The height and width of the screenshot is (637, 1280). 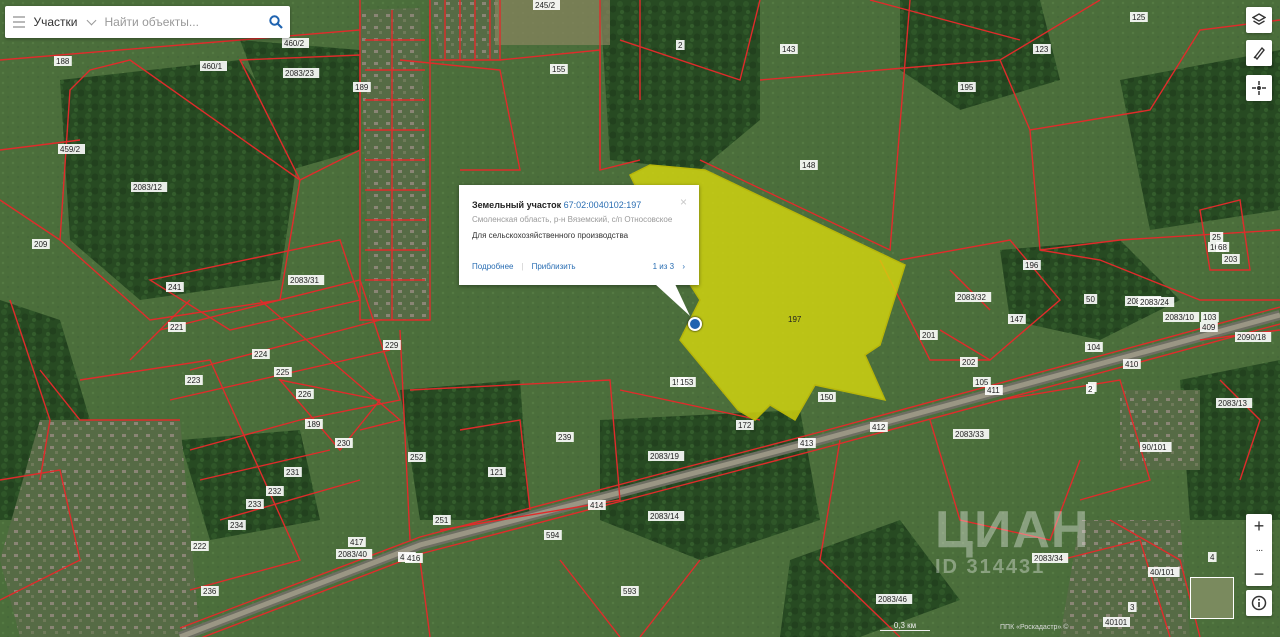 I want to click on plot-label: 121, so click(x=497, y=472).